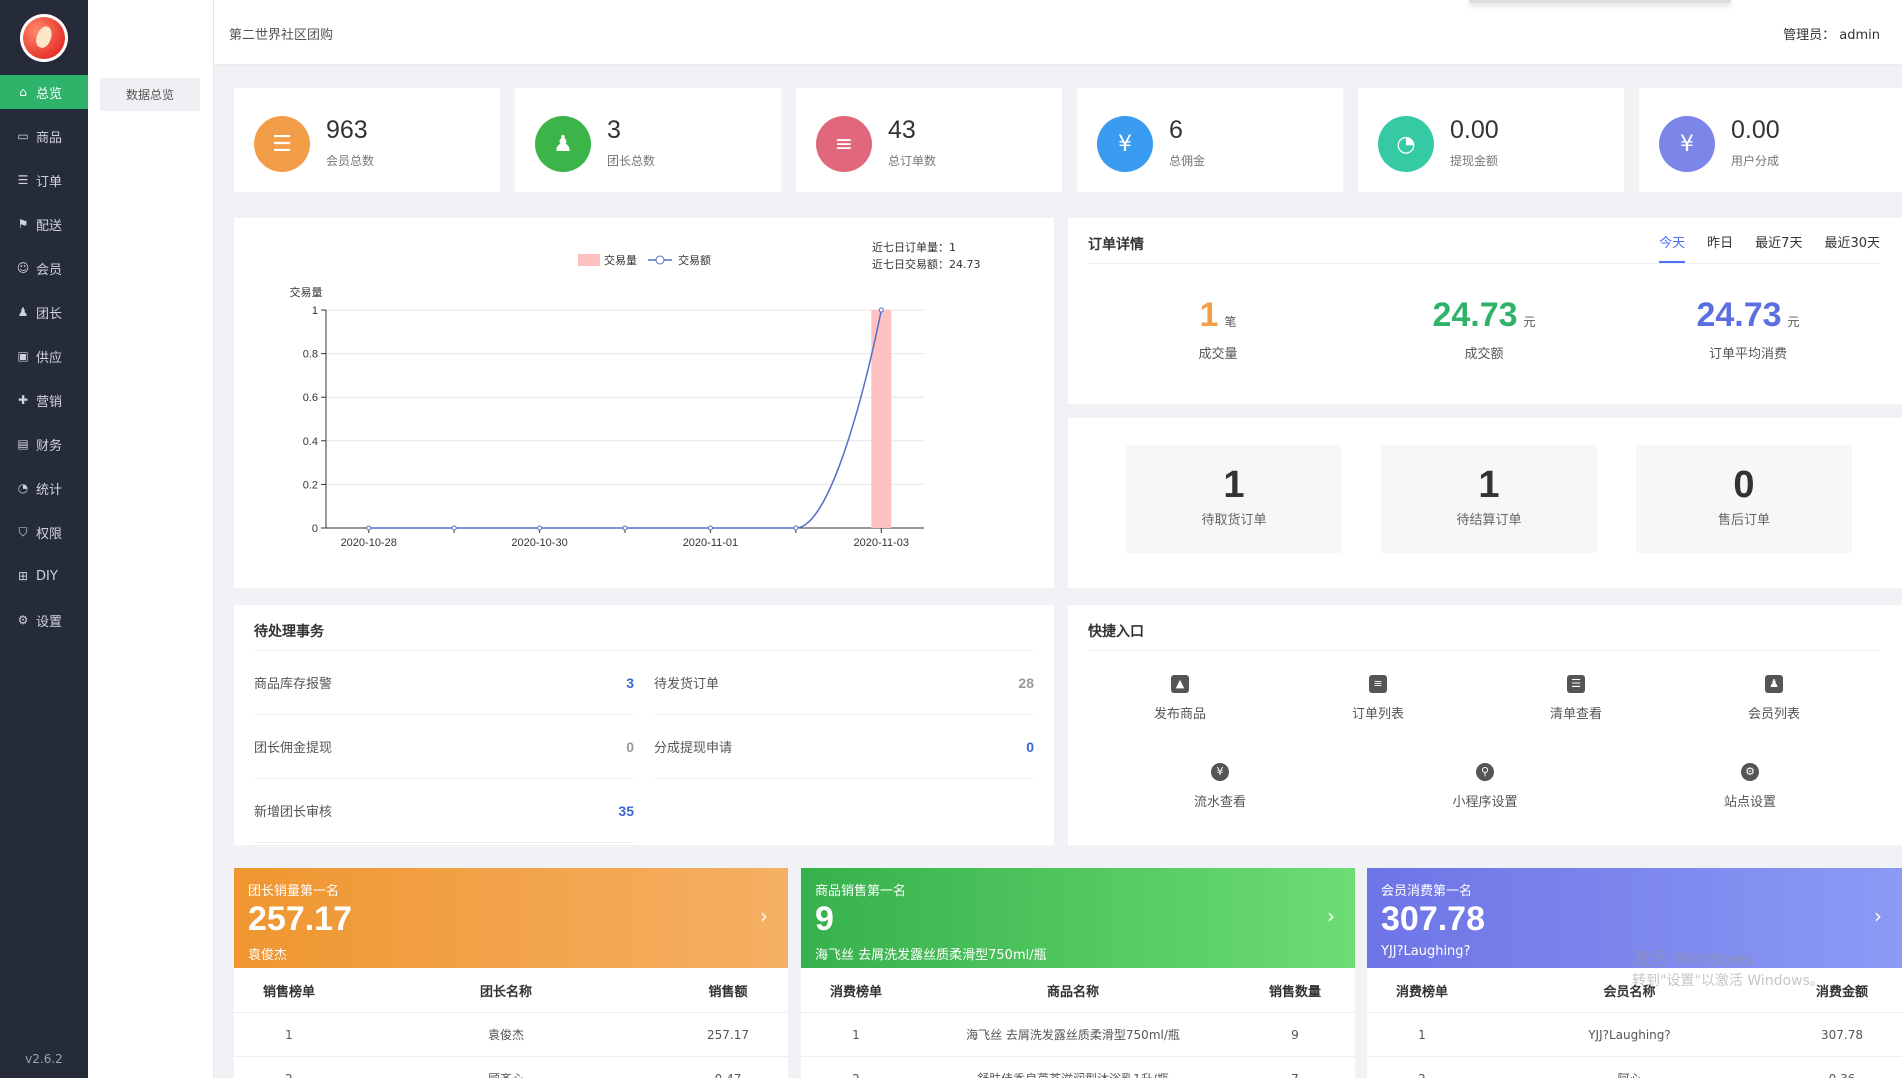 This screenshot has width=1902, height=1078. Describe the element at coordinates (44, 92) in the screenshot. I see `nav-item-0: ⌂ 总览` at that location.